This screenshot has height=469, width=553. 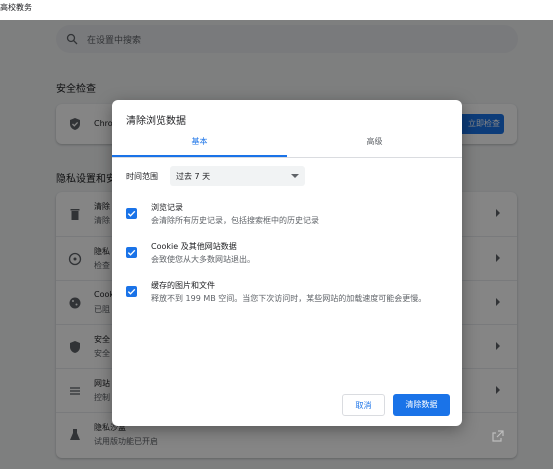 What do you see at coordinates (142, 176) in the screenshot?
I see `time-range-label: 时间范围` at bounding box center [142, 176].